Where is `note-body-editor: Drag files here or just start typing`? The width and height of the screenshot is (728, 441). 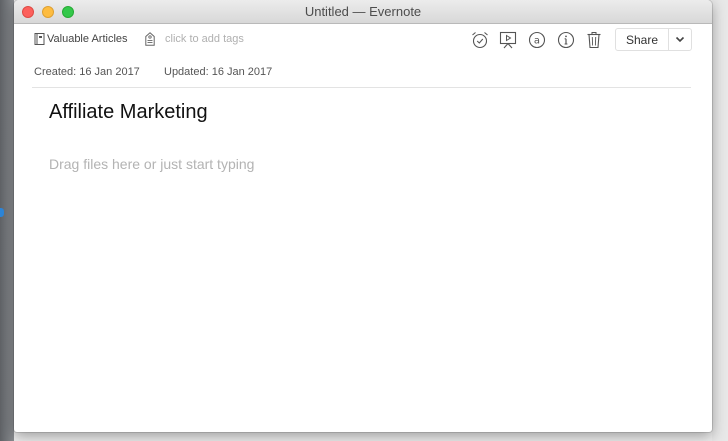
note-body-editor: Drag files here or just start typing is located at coordinates (151, 164).